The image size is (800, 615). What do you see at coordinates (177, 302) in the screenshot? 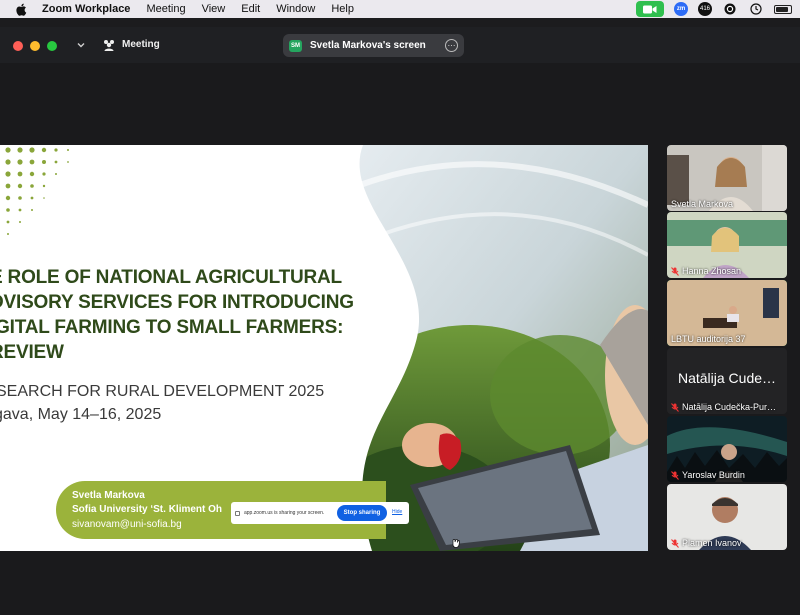
I see `slide-title-line: DVISORY SERVICES FOR INTRODUCING` at bounding box center [177, 302].